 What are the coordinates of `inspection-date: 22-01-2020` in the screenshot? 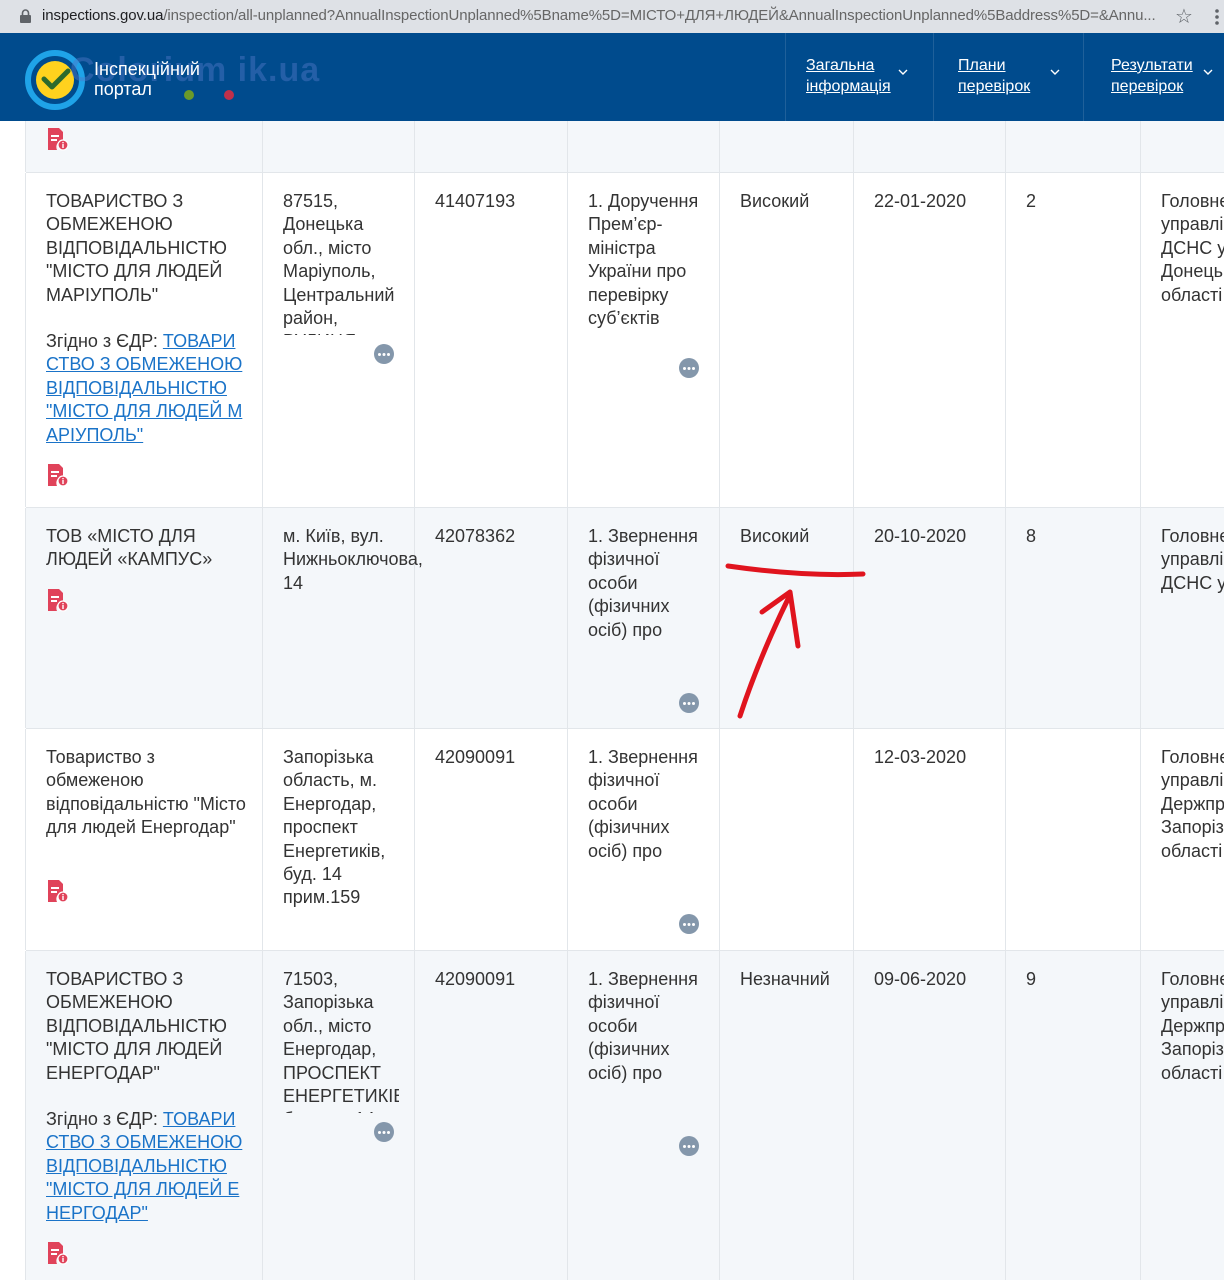 It's located at (920, 201).